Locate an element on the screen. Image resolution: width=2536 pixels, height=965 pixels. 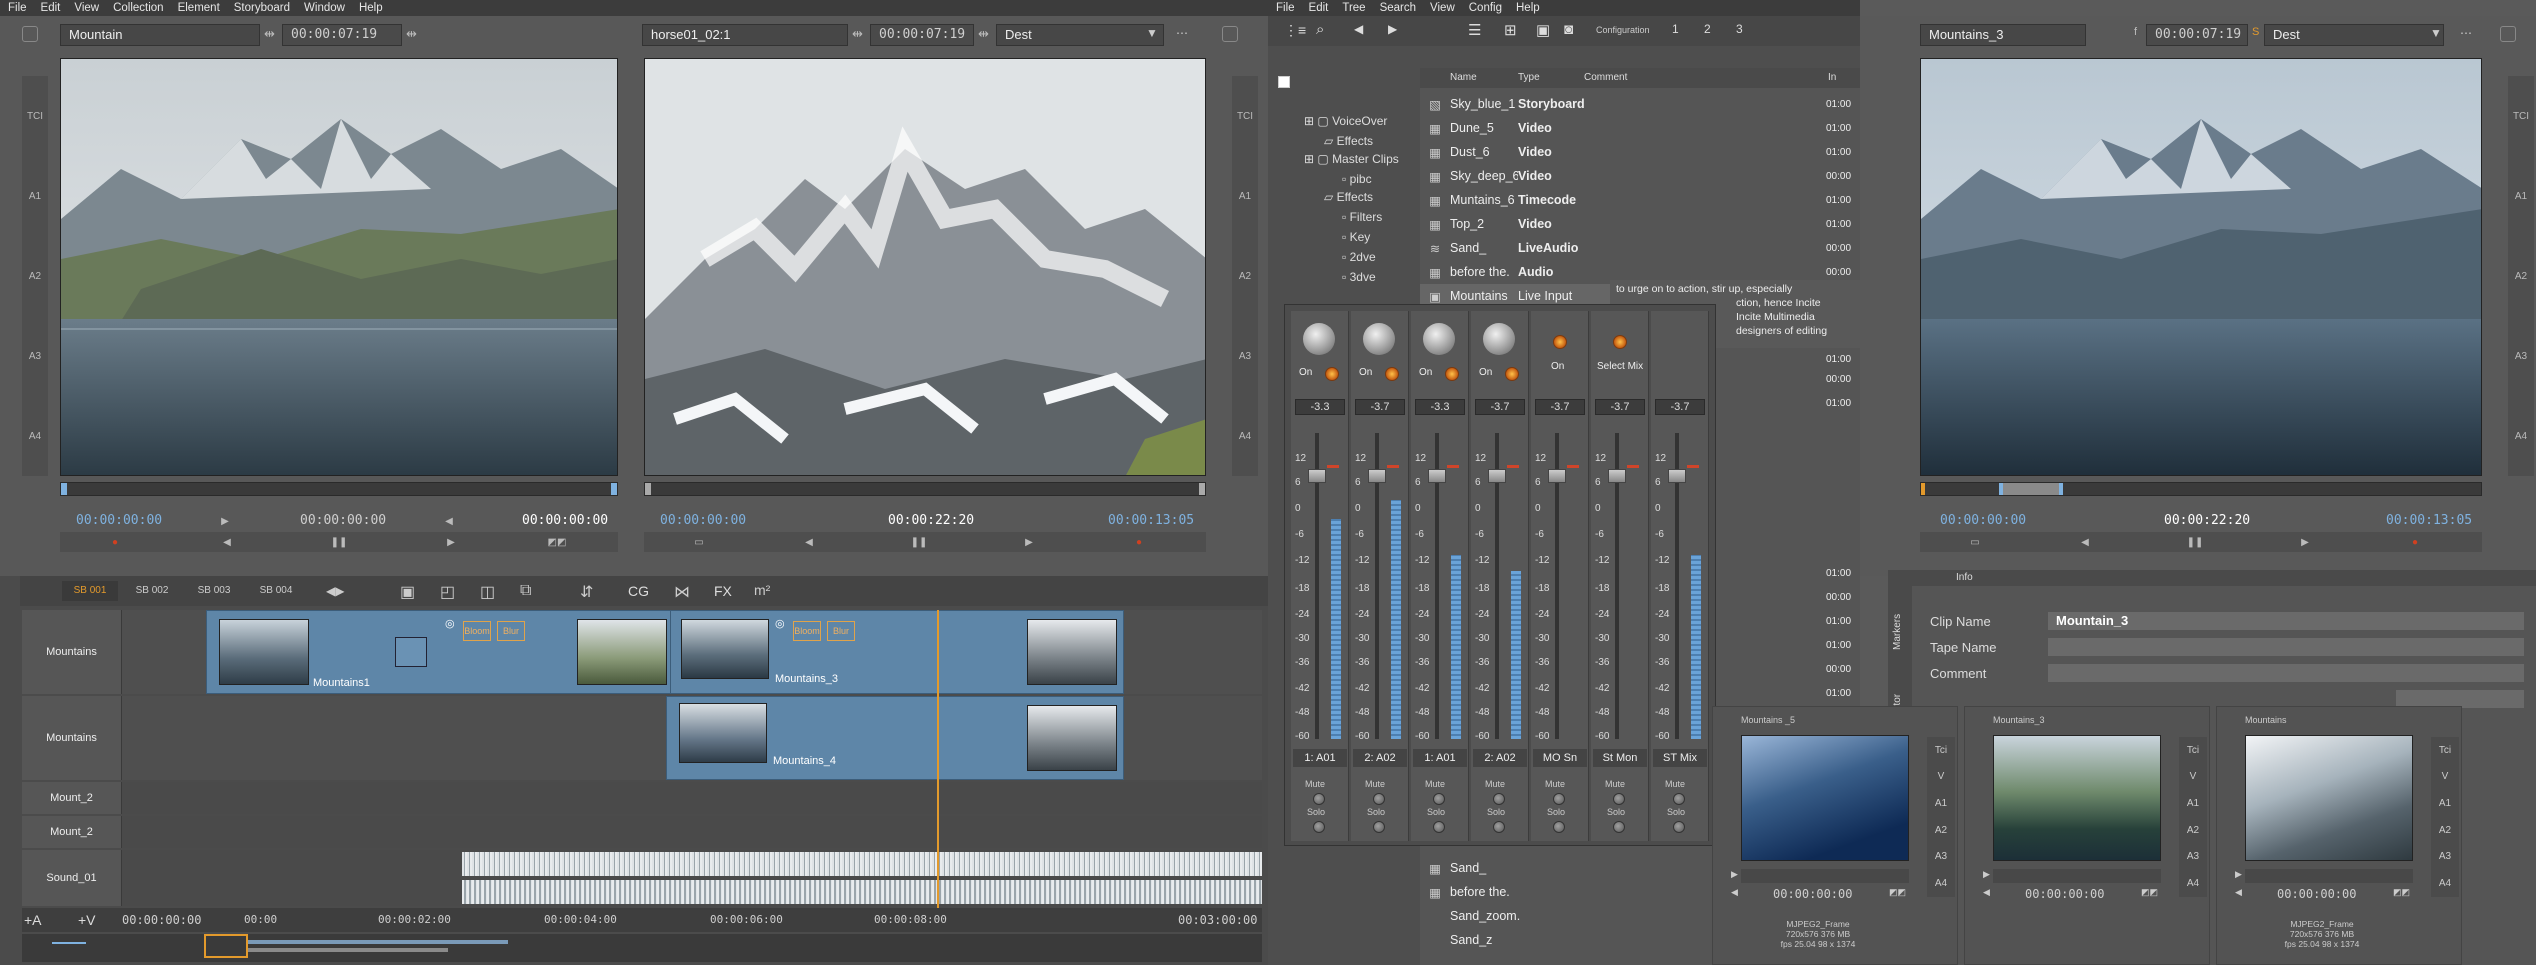
tree-item-2dve: ▫ 2dve is located at coordinates (1359, 257).